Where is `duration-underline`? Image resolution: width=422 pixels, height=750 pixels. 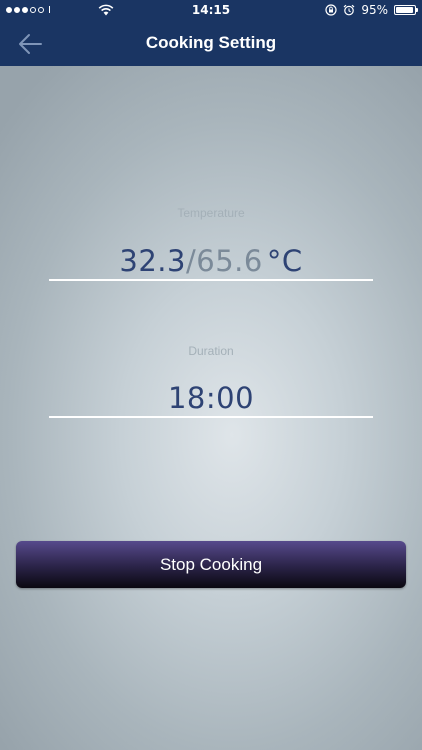
duration-underline is located at coordinates (211, 417).